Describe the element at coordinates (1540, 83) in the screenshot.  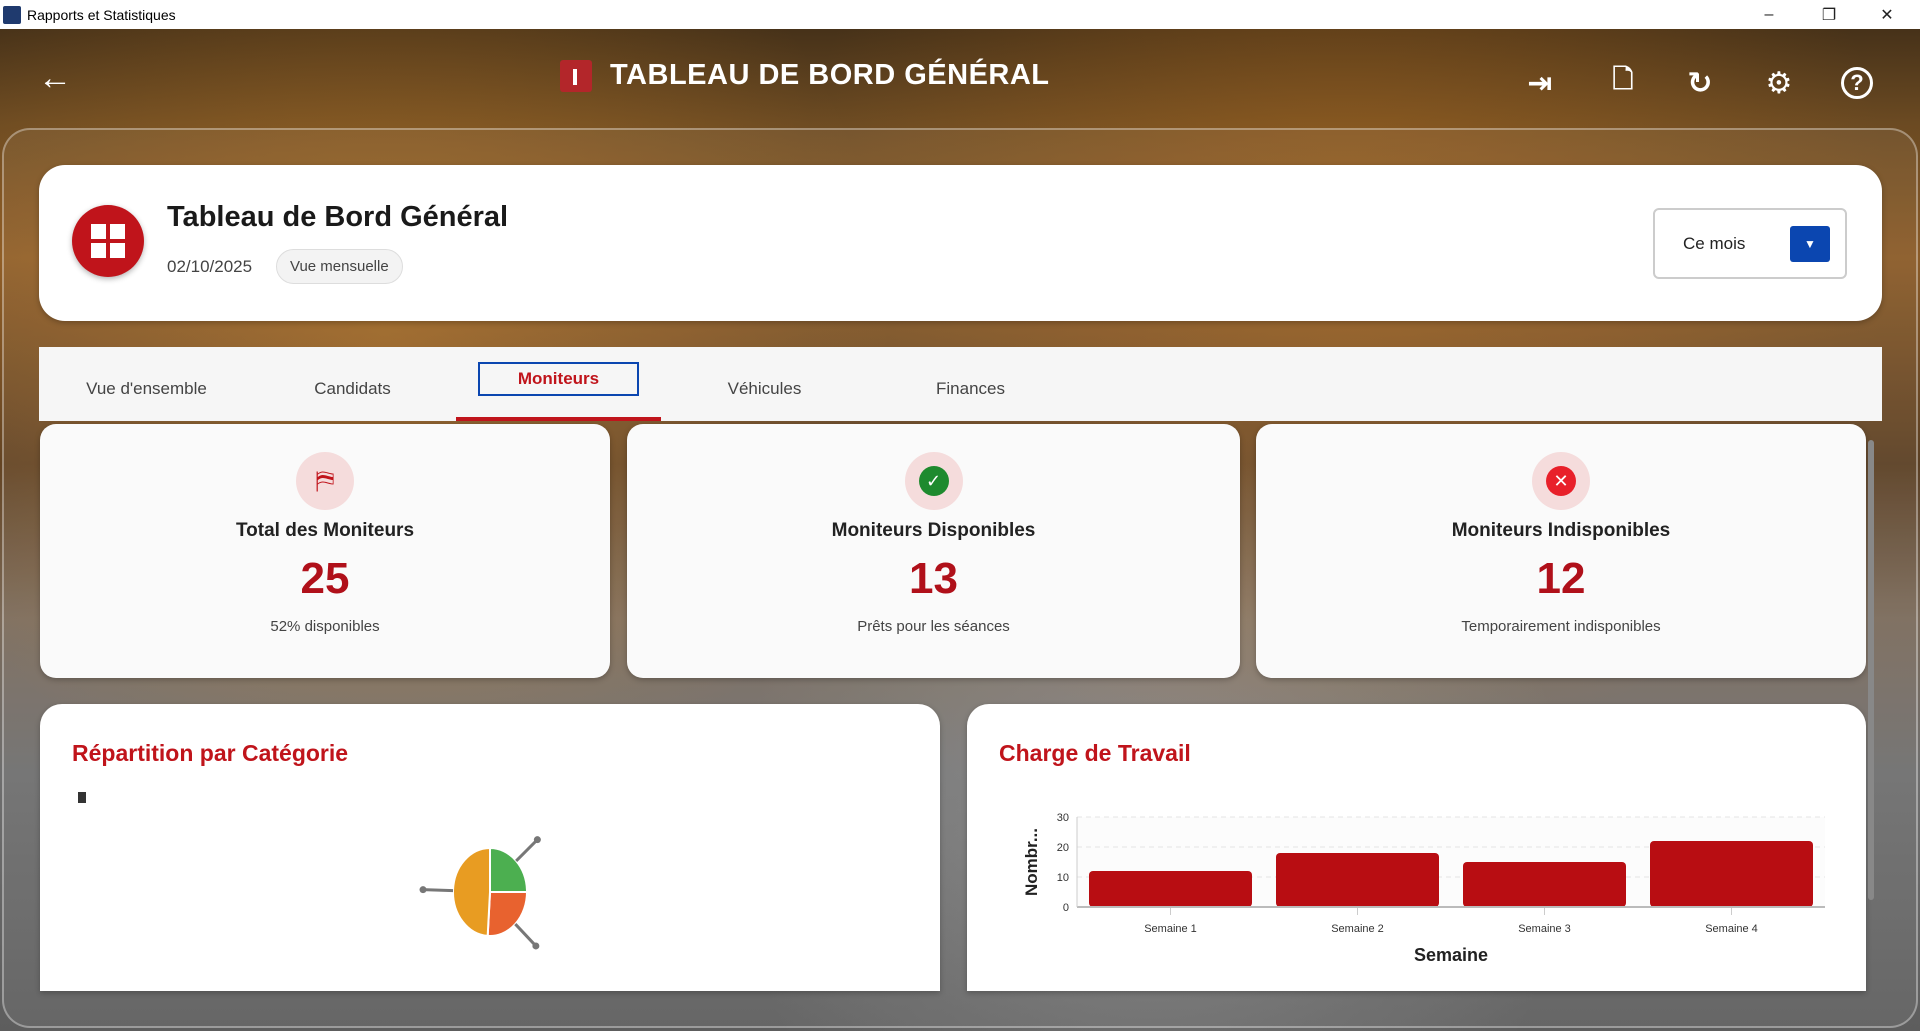
I see `export-icon: ⇥` at that location.